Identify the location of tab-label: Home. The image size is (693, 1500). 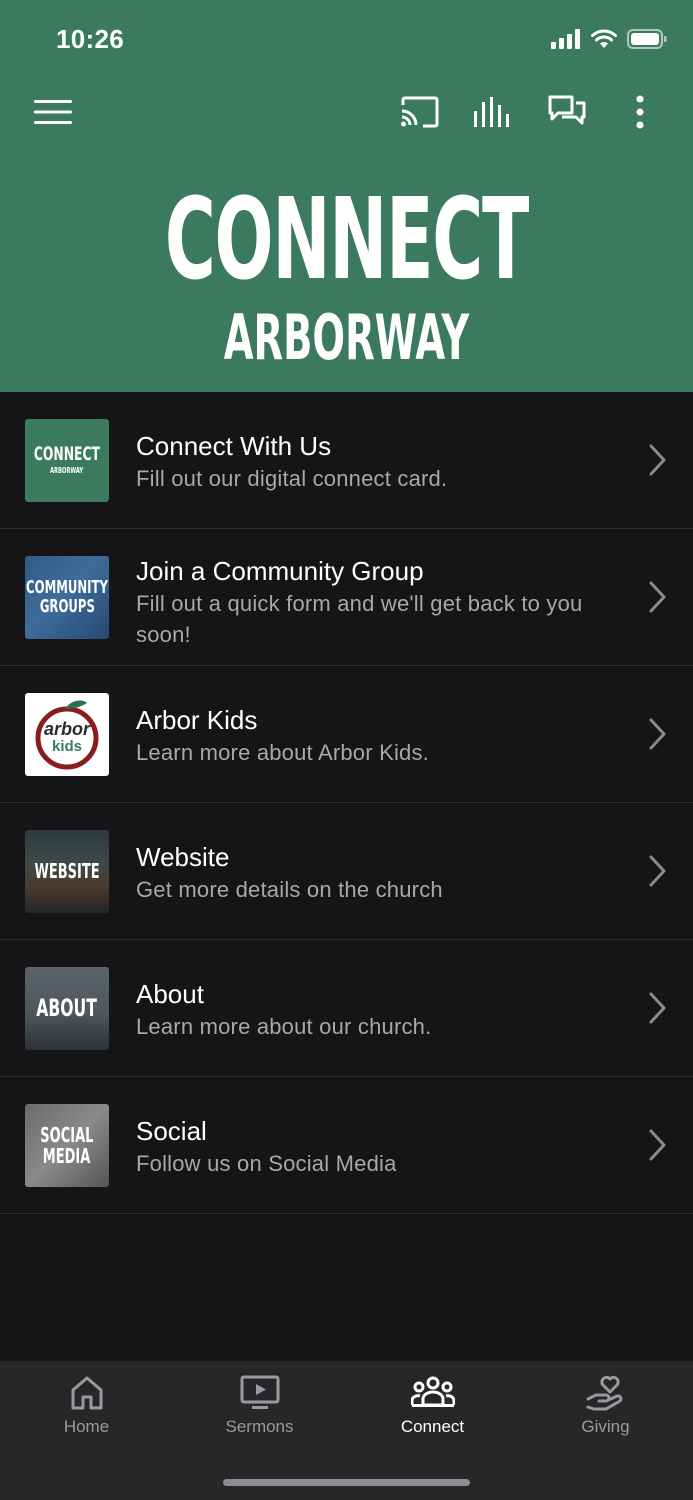
(86, 1426).